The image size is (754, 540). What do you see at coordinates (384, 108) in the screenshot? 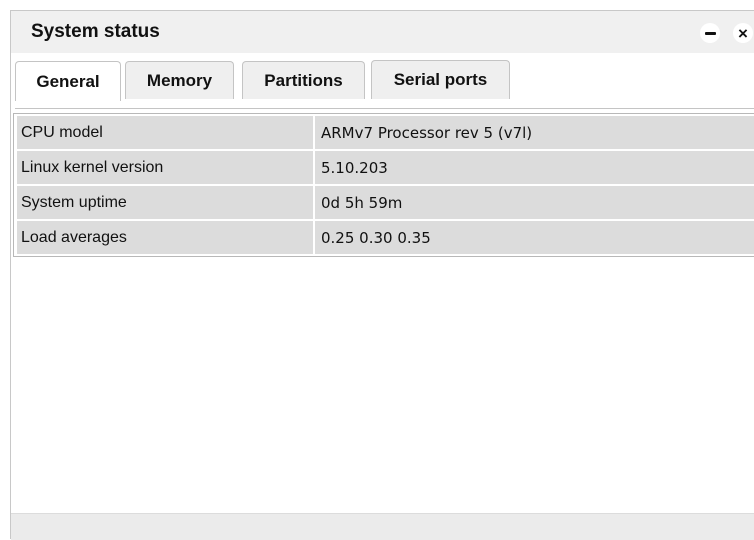
I see `tab-divider` at bounding box center [384, 108].